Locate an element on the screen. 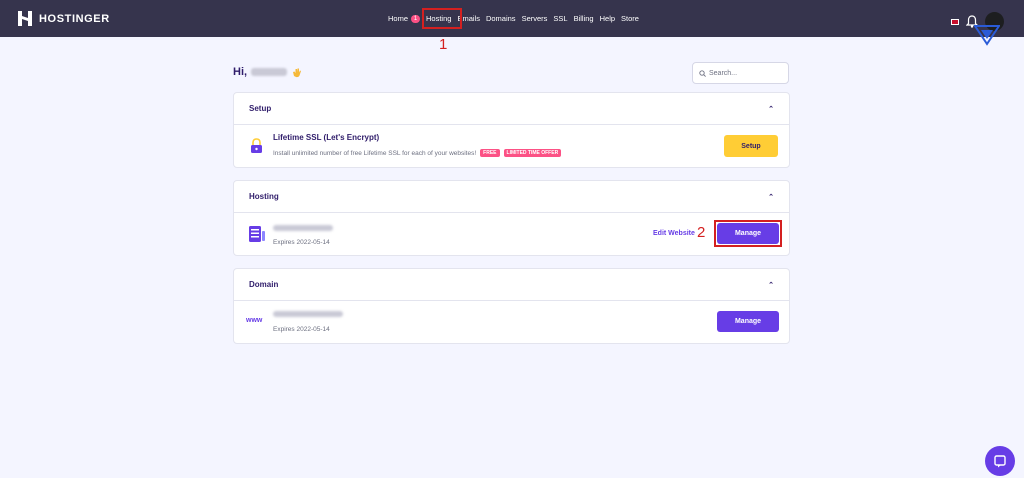 Image resolution: width=1024 pixels, height=478 pixels. nav-domains: Domains is located at coordinates (501, 18).